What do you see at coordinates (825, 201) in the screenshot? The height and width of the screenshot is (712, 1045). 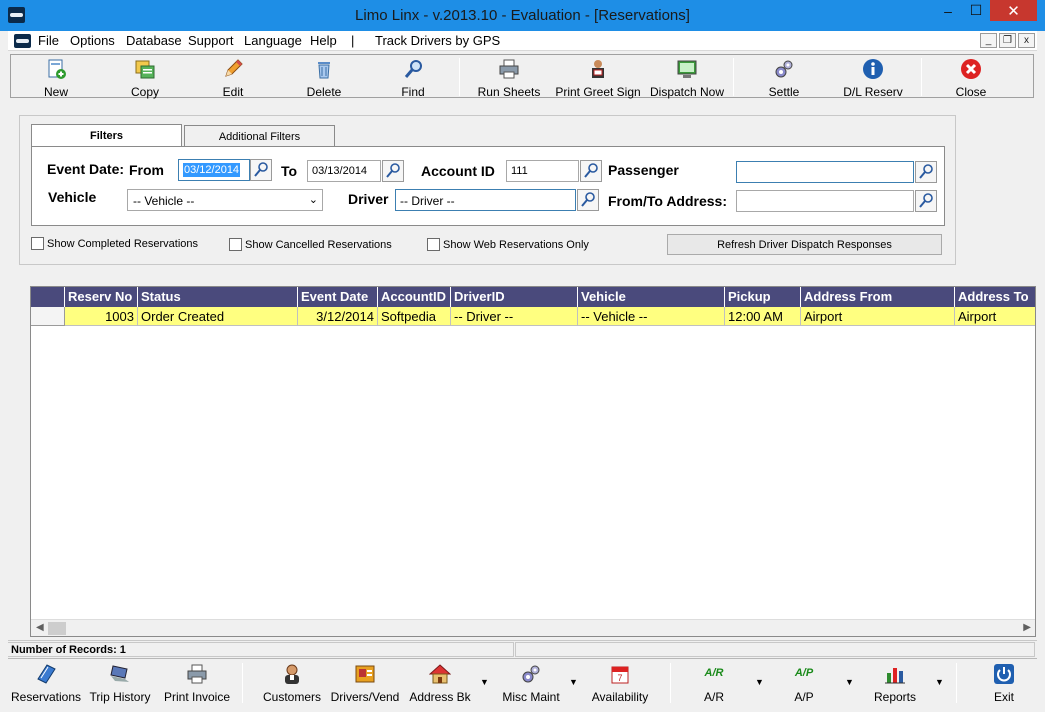 I see `from-to-address-input` at bounding box center [825, 201].